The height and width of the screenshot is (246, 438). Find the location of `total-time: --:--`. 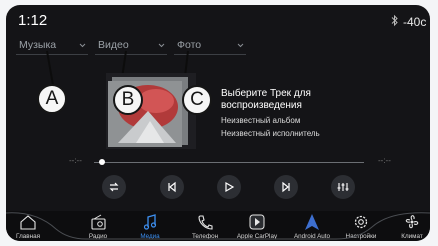

total-time: --:-- is located at coordinates (384, 160).